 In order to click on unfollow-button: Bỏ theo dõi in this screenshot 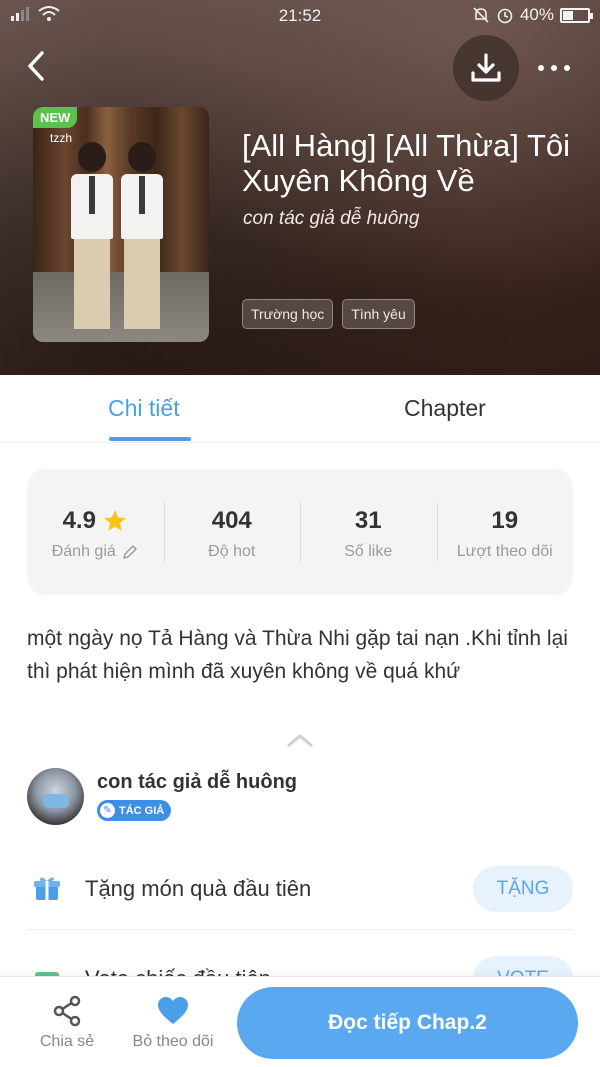, I will do `click(173, 1023)`.